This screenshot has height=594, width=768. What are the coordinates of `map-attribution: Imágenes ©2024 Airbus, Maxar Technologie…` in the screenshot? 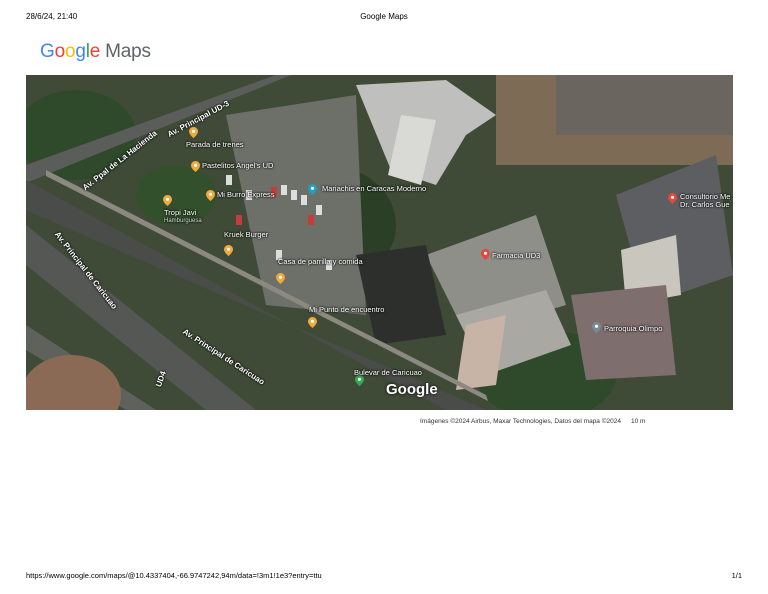 It's located at (532, 421).